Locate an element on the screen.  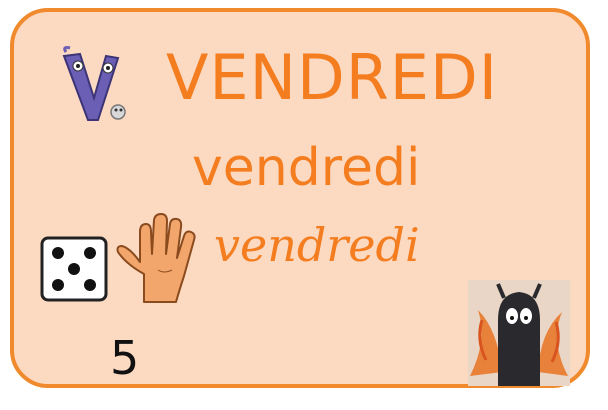
monster-picture is located at coordinates (519, 333).